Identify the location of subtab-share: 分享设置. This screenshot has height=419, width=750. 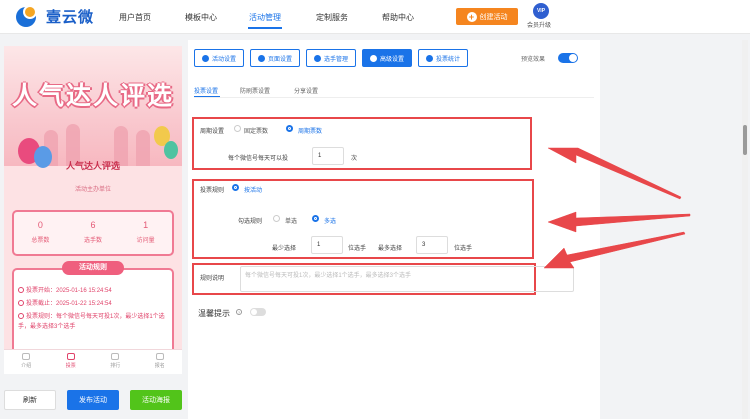
(306, 90).